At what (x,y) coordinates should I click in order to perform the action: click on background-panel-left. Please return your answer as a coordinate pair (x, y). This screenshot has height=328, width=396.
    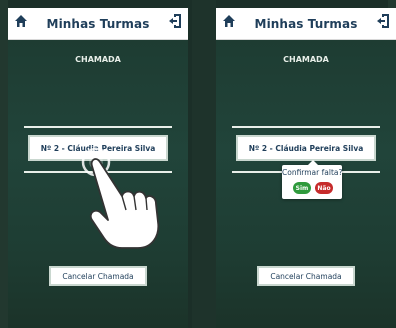
    Looking at the image, I should click on (4, 164).